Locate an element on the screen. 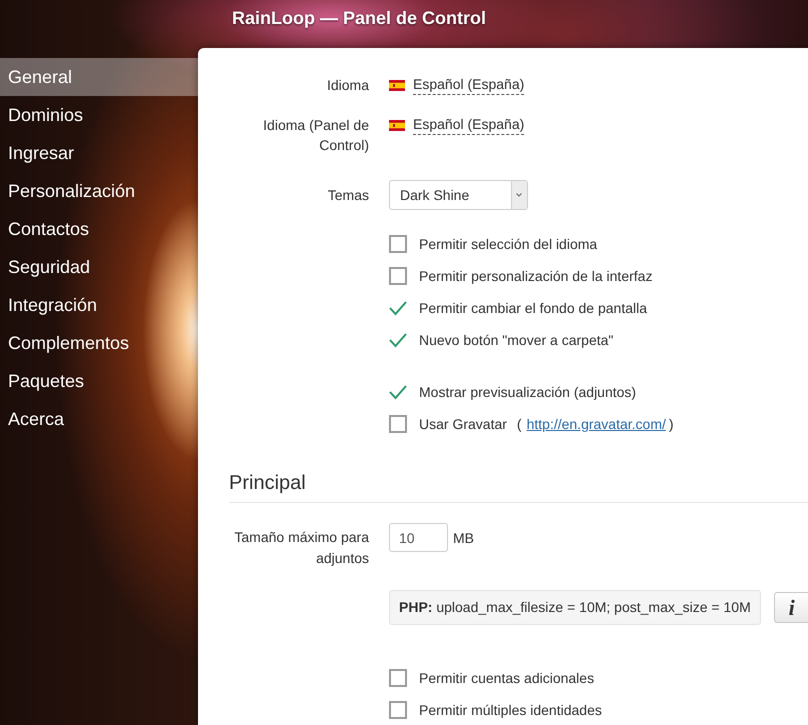  info-button: i is located at coordinates (791, 607).